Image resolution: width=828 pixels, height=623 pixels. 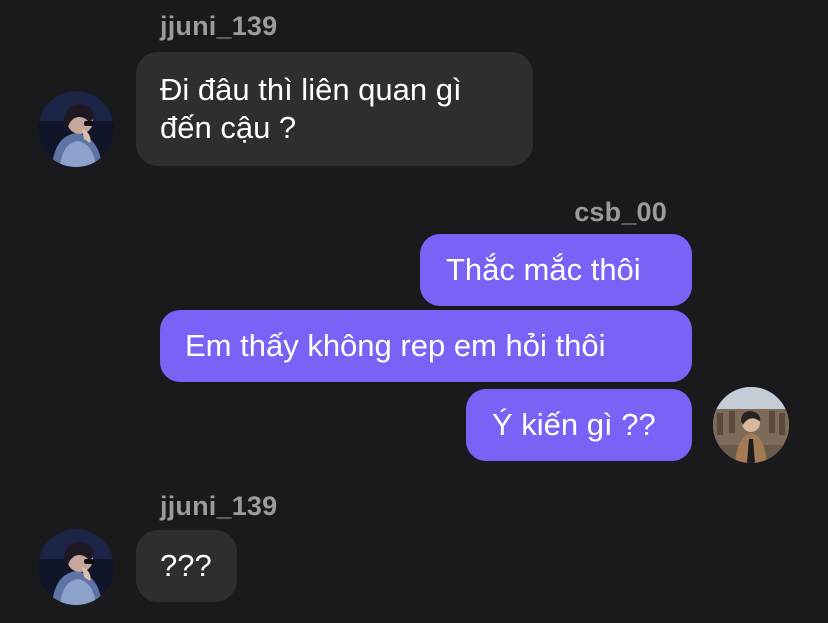 I want to click on sender-username: csb_00, so click(x=620, y=212).